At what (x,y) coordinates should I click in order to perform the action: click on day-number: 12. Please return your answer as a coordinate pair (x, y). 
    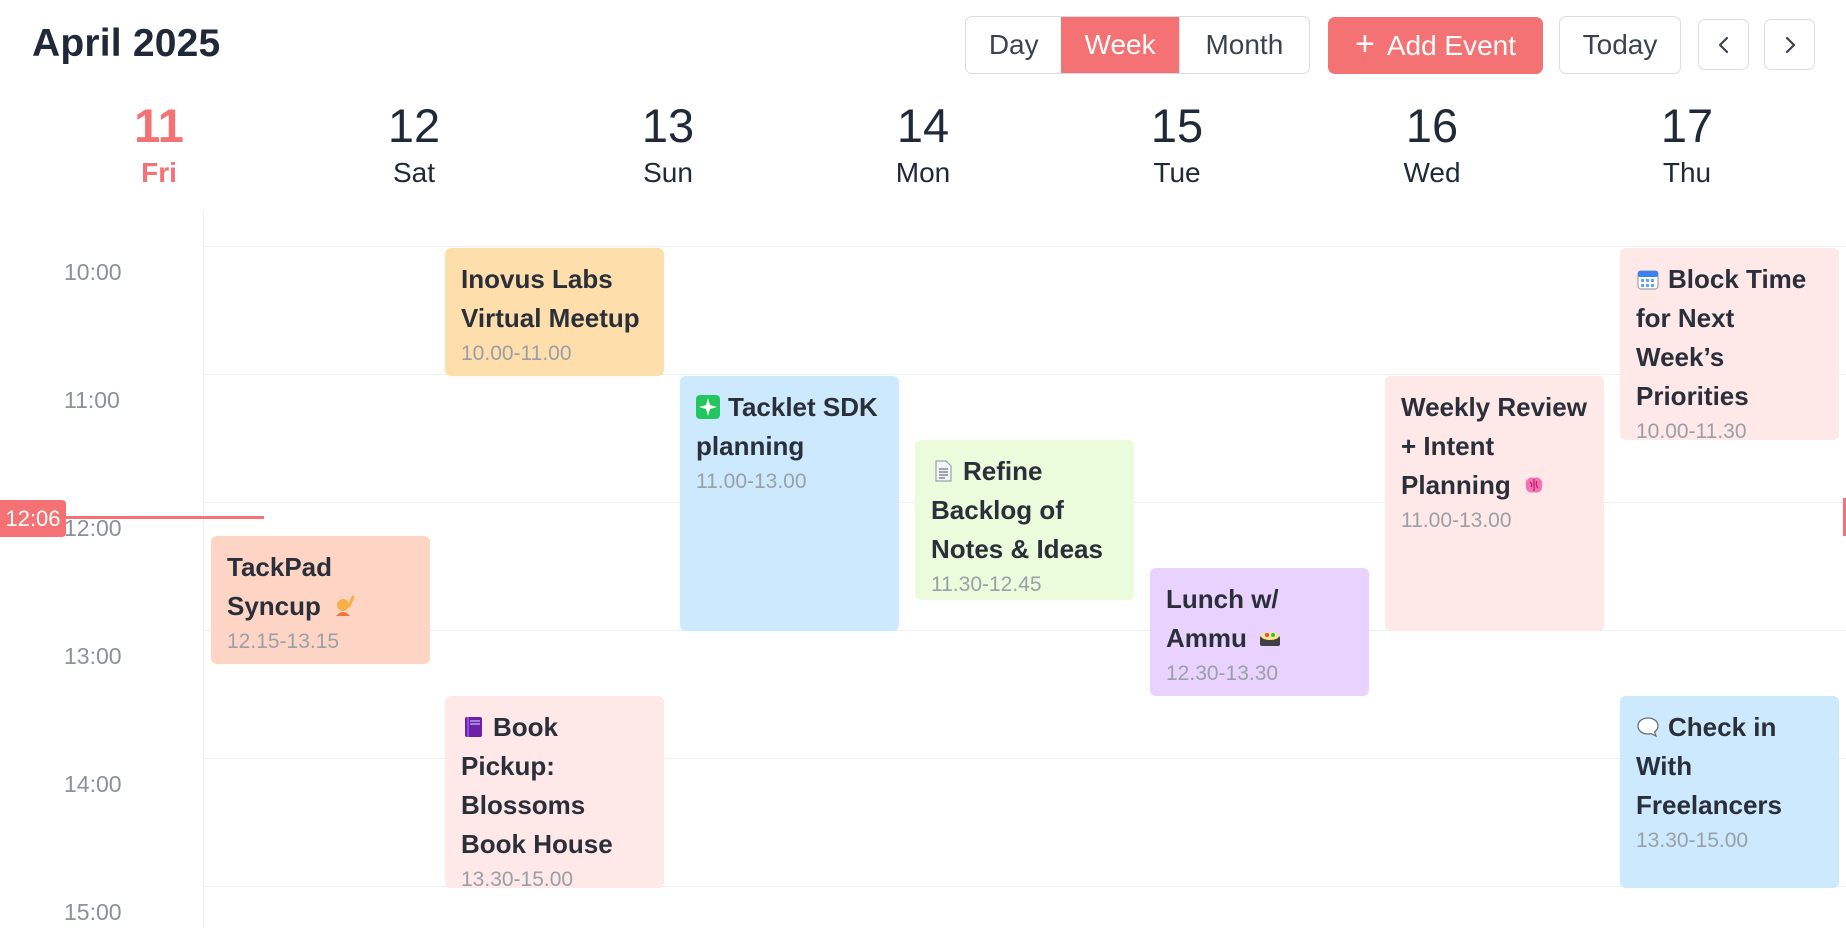
    Looking at the image, I should click on (414, 125).